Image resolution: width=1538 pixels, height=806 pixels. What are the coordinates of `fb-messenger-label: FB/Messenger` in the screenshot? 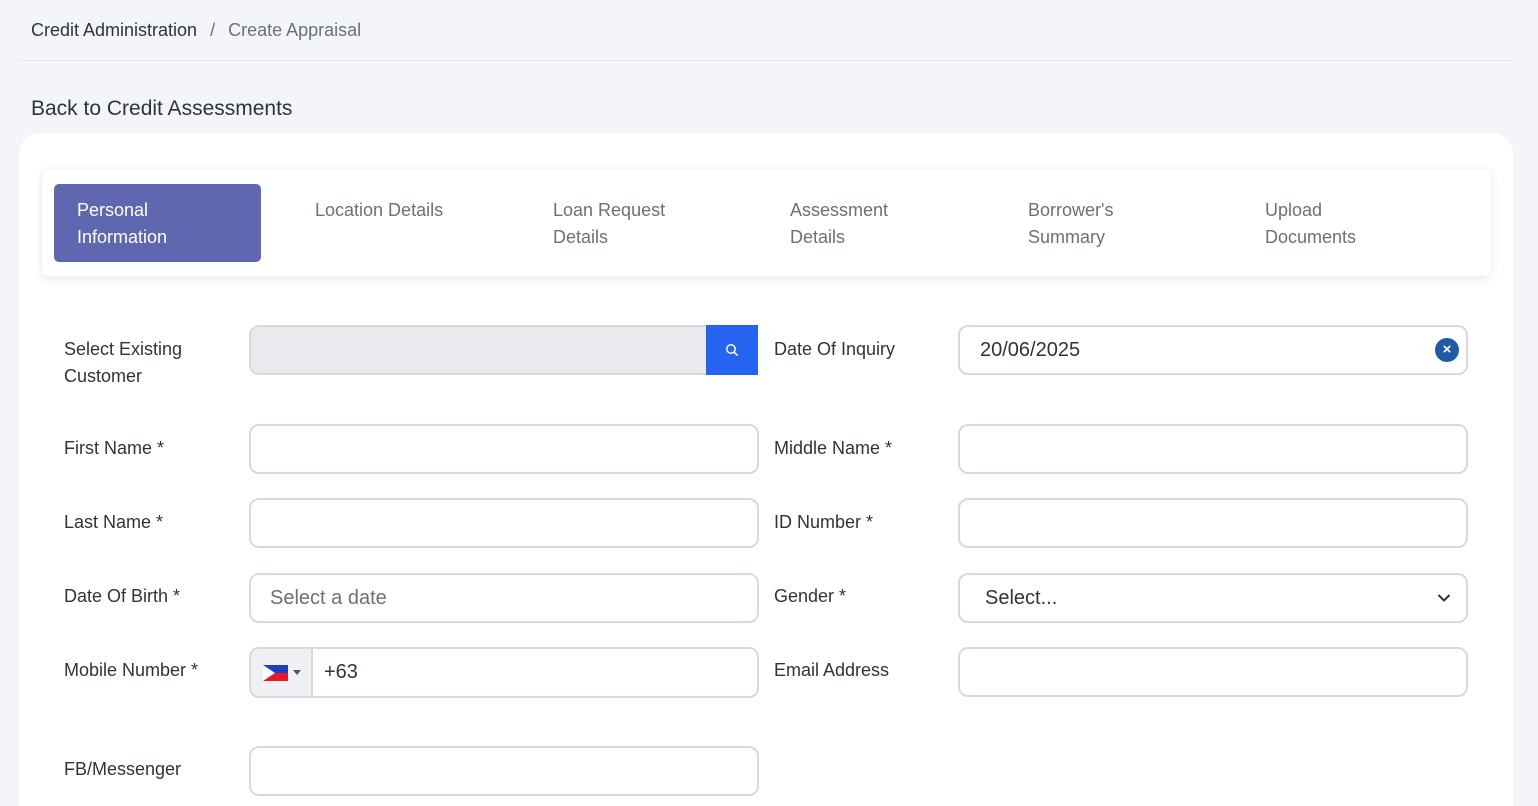 It's located at (123, 769).